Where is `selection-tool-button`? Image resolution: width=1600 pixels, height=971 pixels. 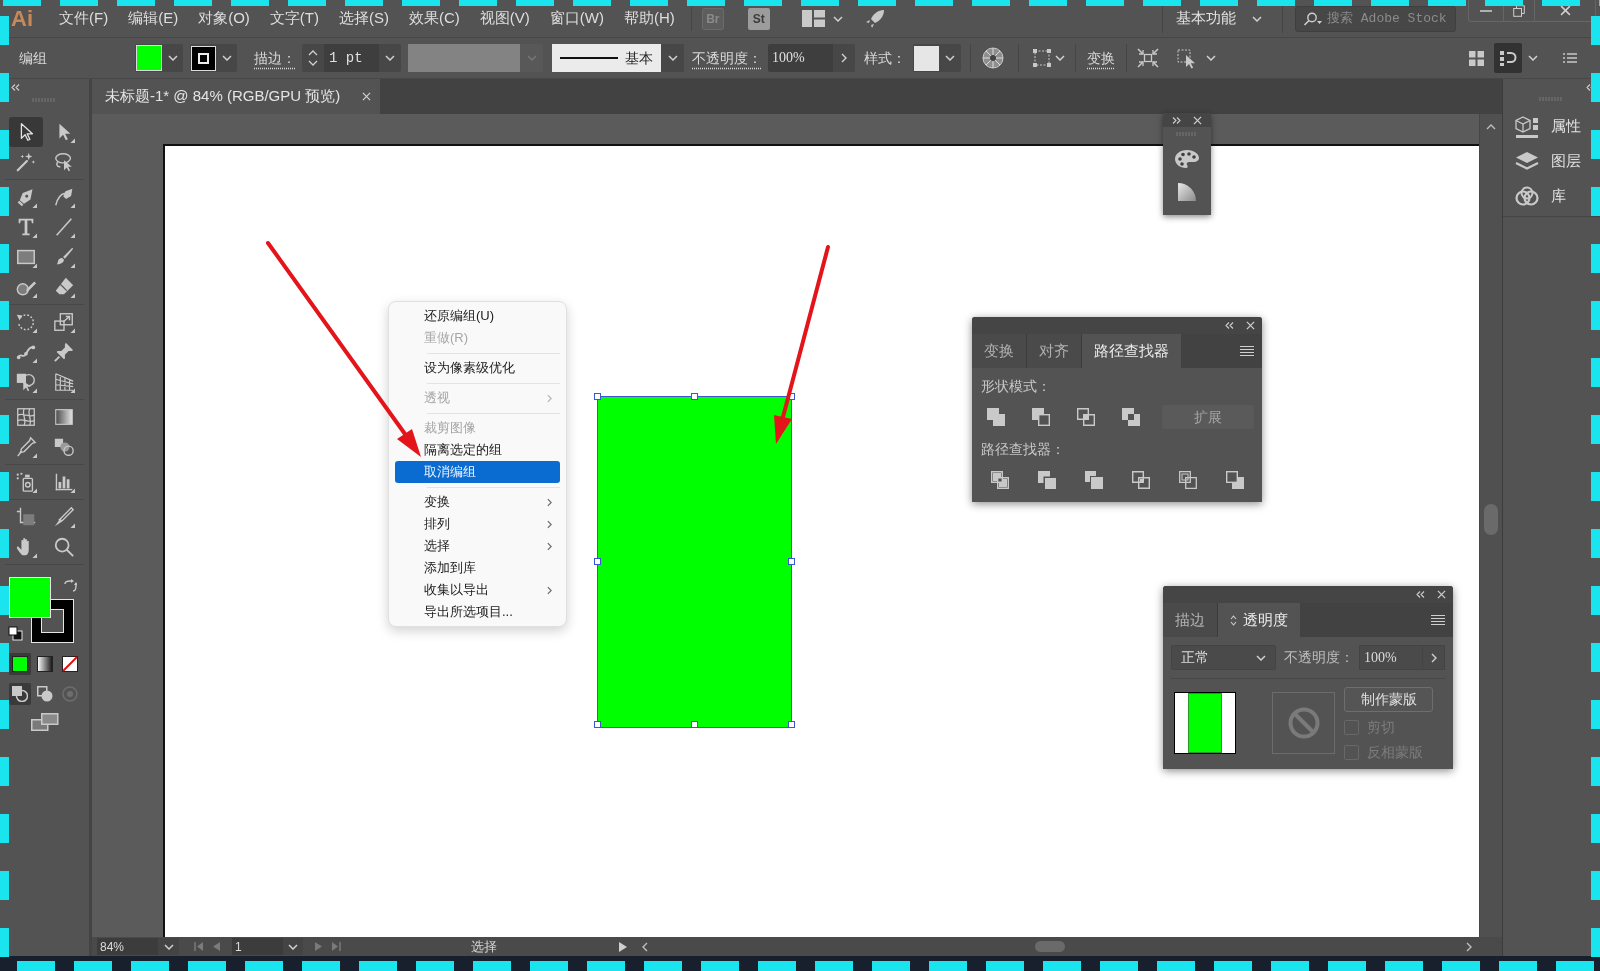 selection-tool-button is located at coordinates (26, 132).